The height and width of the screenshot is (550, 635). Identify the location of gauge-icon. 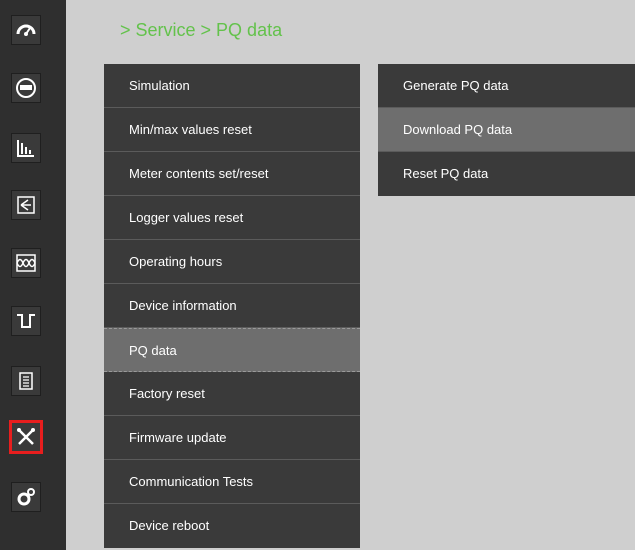
(26, 30).